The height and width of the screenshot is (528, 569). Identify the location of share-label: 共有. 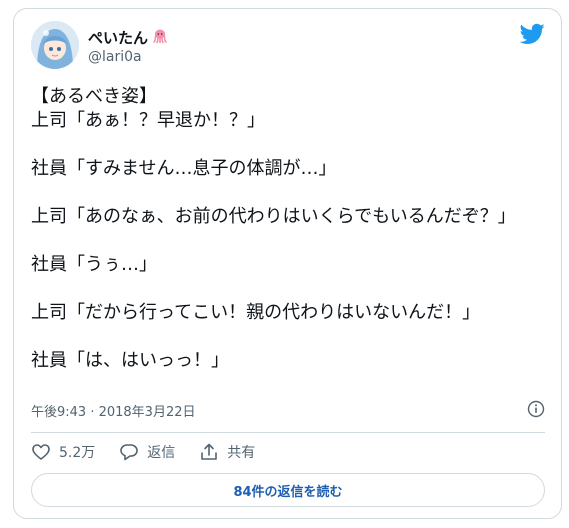
(241, 453).